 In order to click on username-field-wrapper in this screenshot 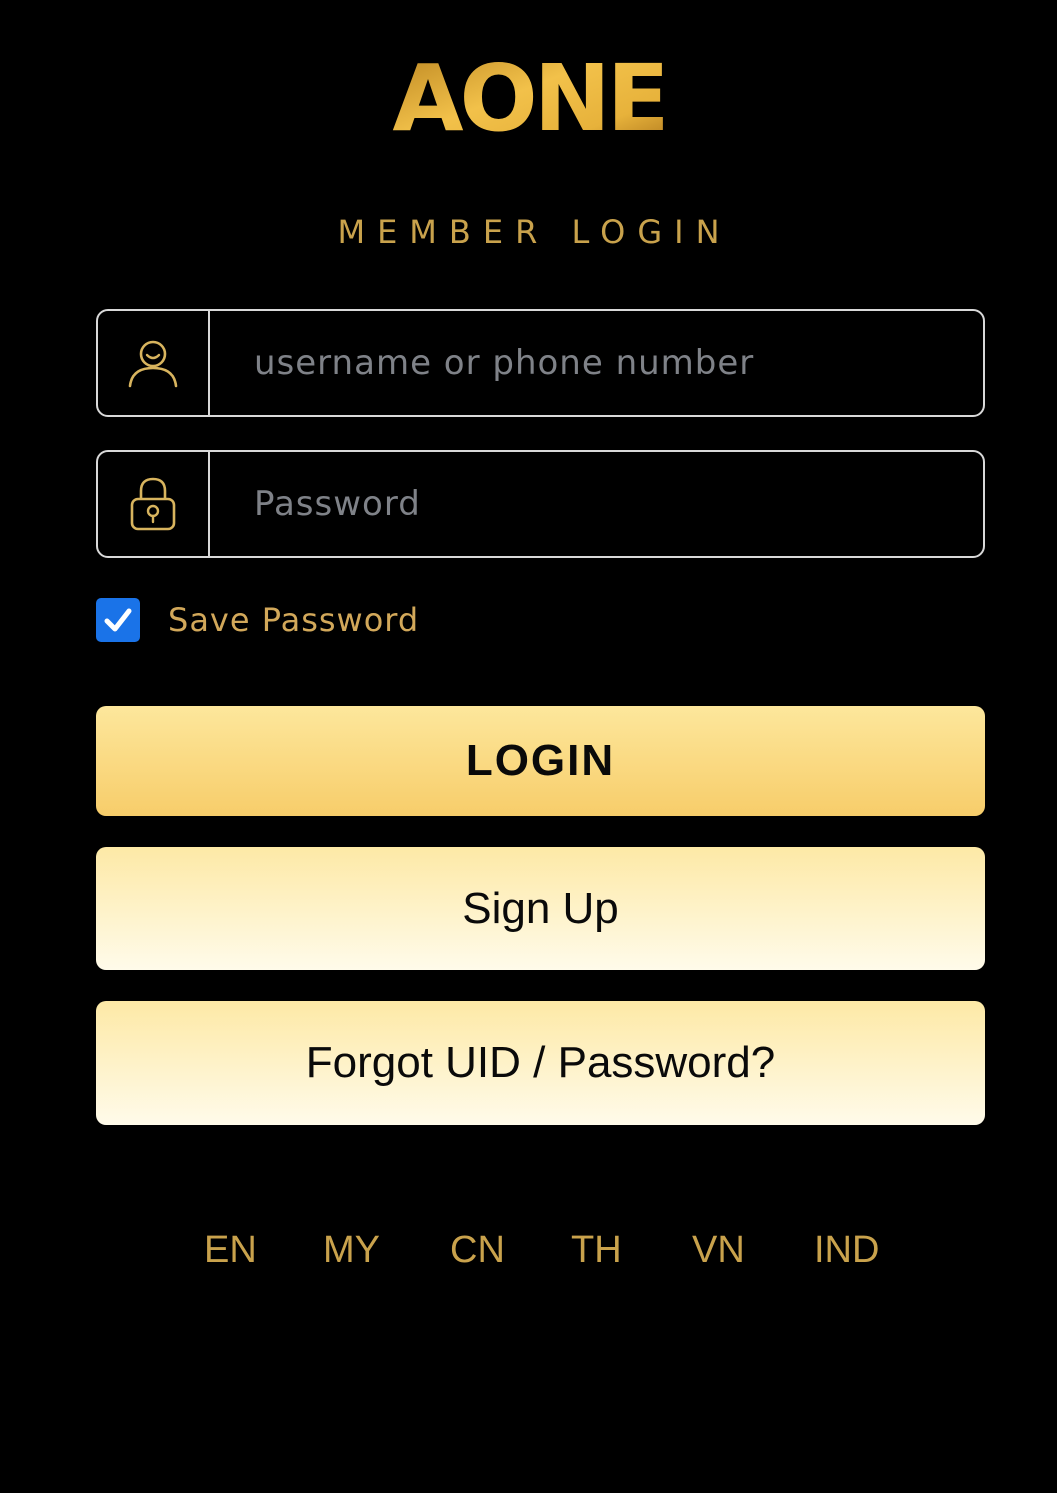, I will do `click(540, 363)`.